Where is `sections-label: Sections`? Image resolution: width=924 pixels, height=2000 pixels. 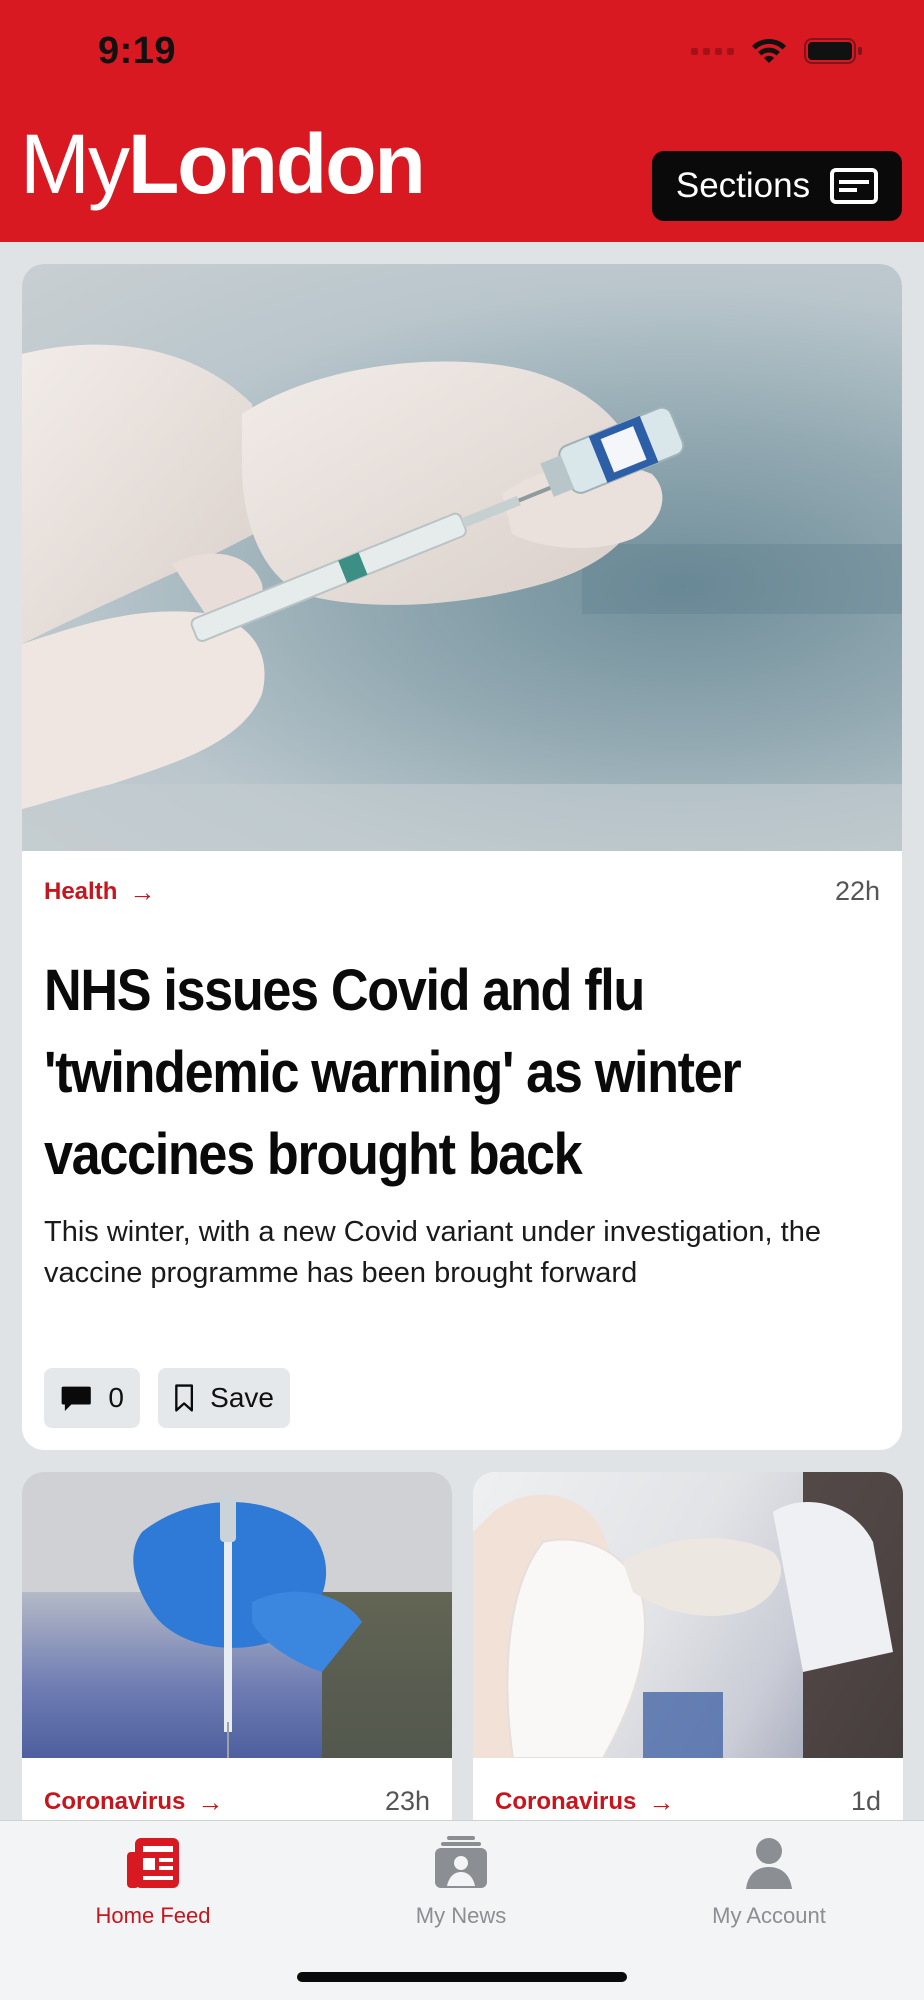 sections-label: Sections is located at coordinates (743, 185).